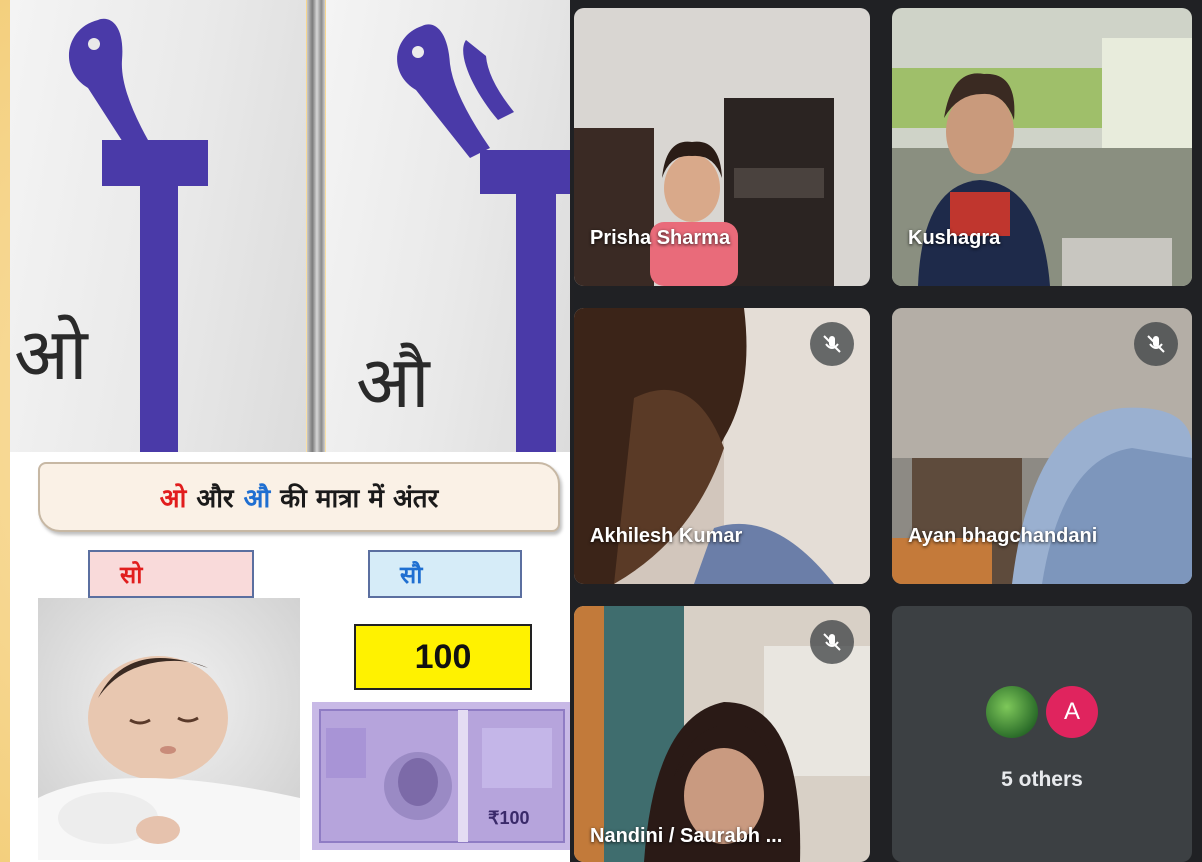  Describe the element at coordinates (448, 226) in the screenshot. I see `matra-au-photo: औ` at that location.